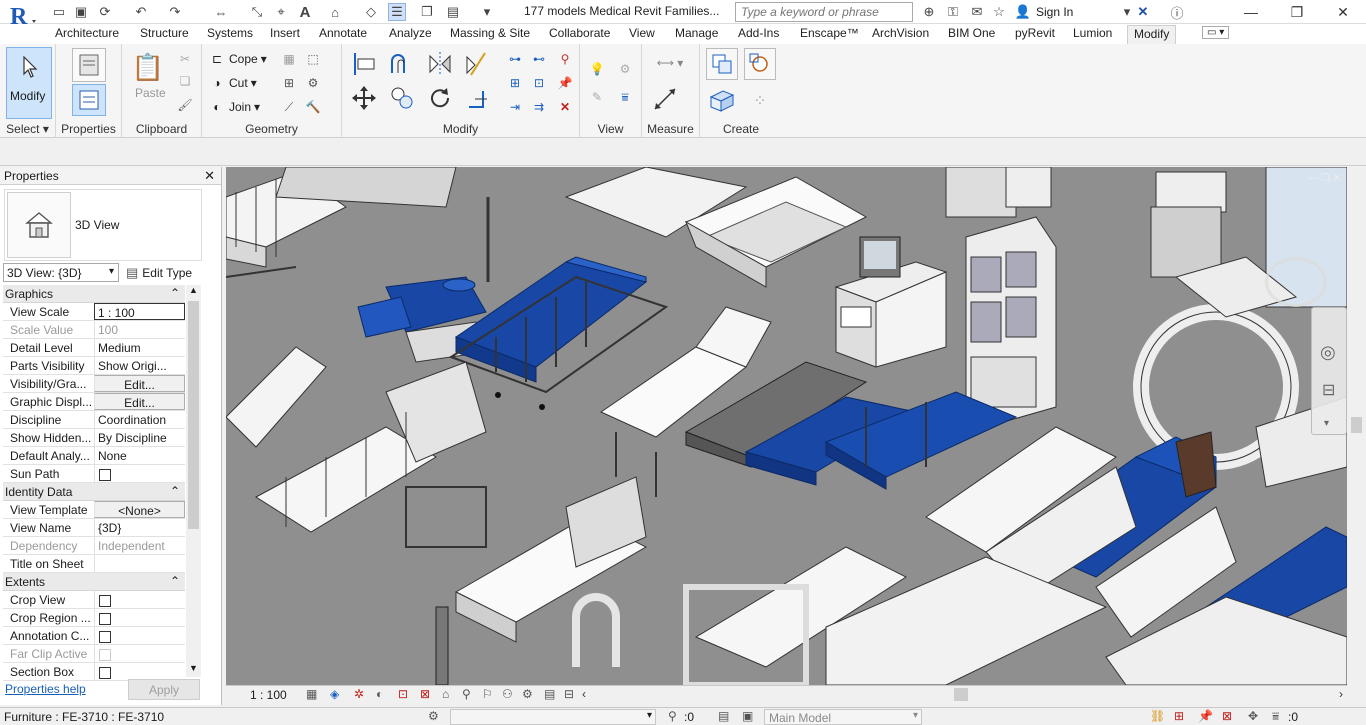  I want to click on tab-pyrevit: pyRevit, so click(1035, 33).